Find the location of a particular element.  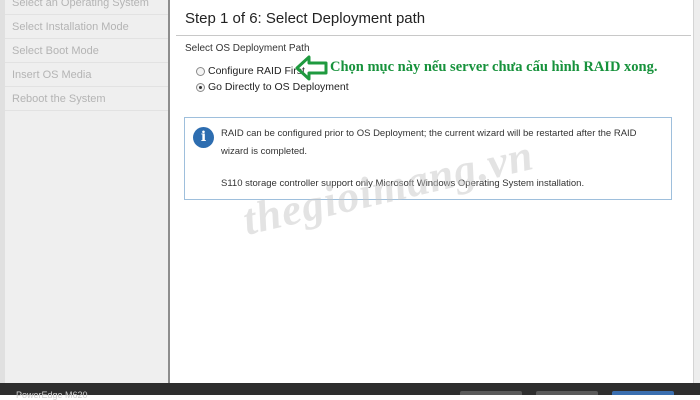

next-button is located at coordinates (567, 393).